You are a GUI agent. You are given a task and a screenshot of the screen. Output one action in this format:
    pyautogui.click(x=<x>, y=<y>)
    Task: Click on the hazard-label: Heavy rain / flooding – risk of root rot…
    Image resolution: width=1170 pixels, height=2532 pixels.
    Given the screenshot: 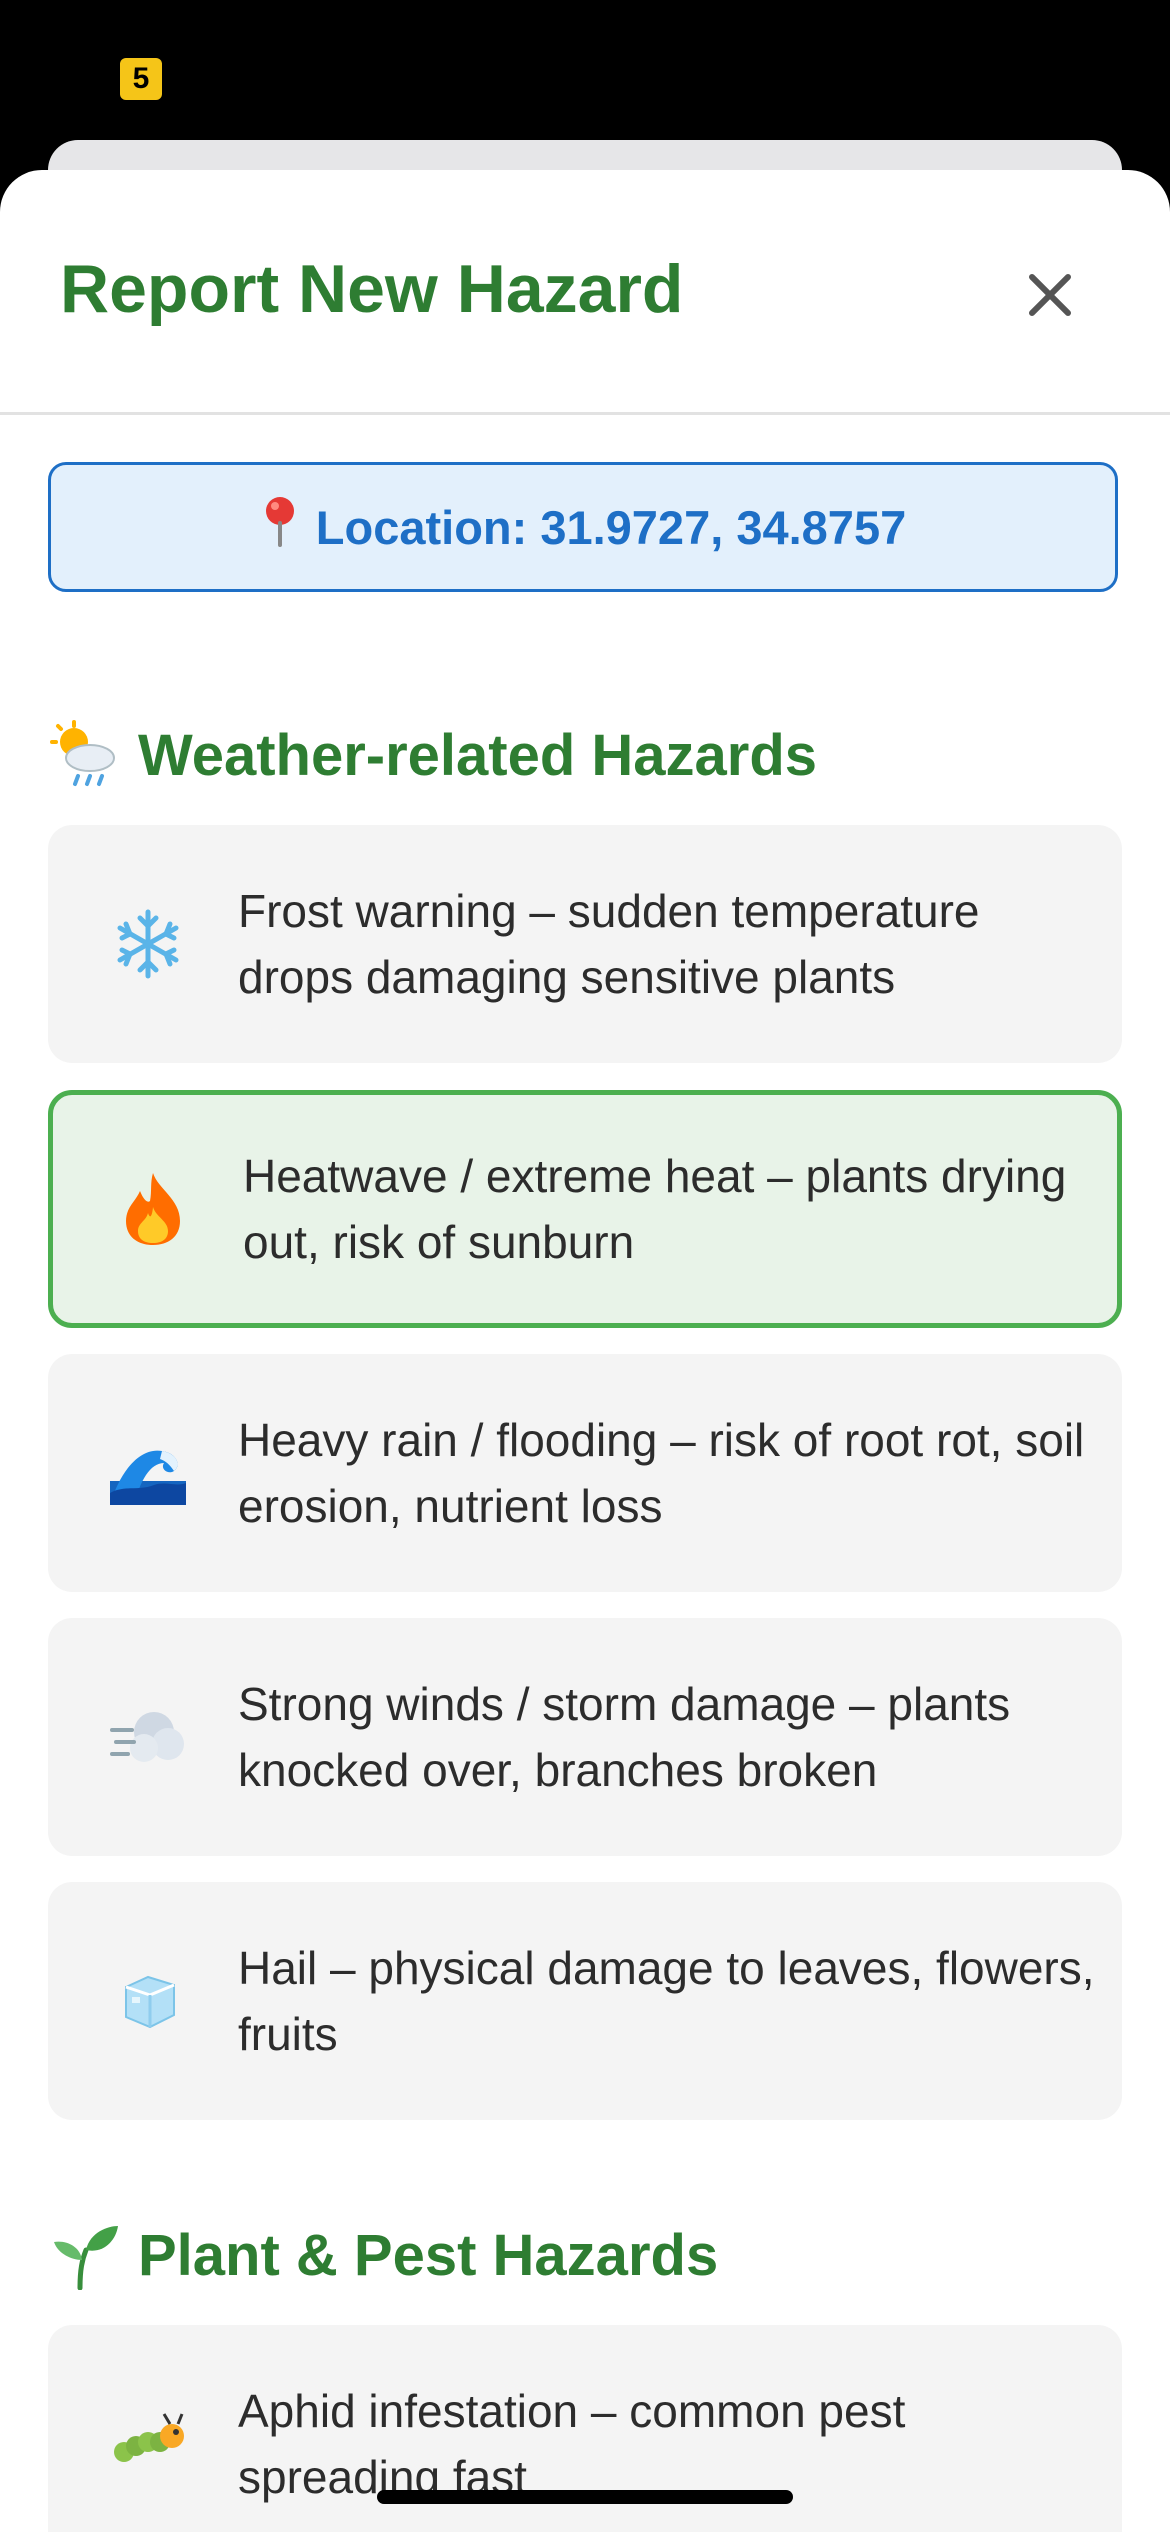 What is the action you would take?
    pyautogui.click(x=661, y=1473)
    